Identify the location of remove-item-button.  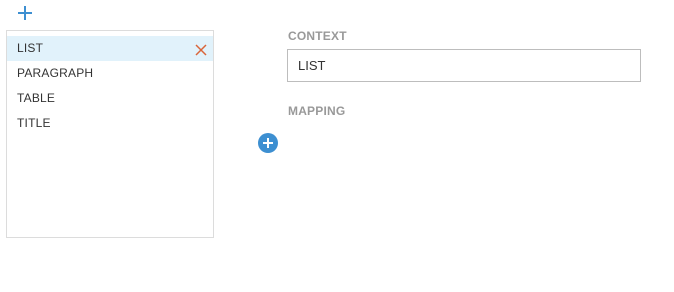
(201, 48).